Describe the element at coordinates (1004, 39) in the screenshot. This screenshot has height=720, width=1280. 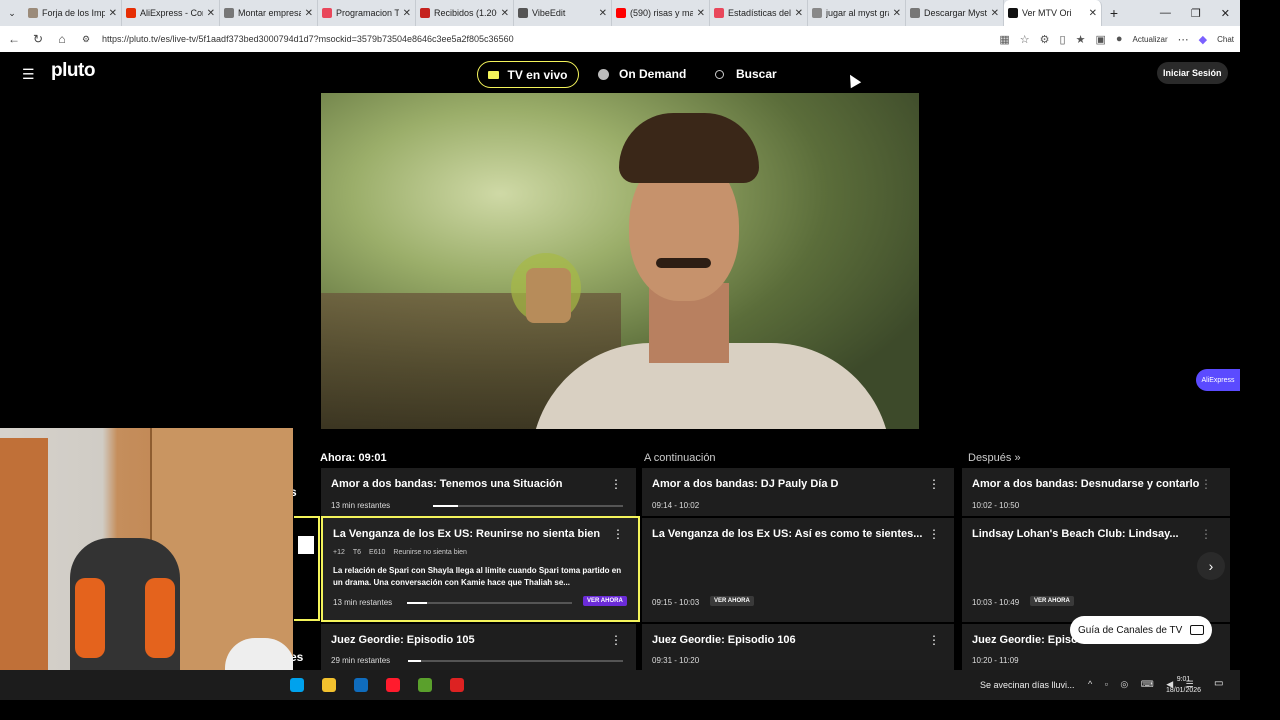
I see `apps-icon: ▦` at that location.